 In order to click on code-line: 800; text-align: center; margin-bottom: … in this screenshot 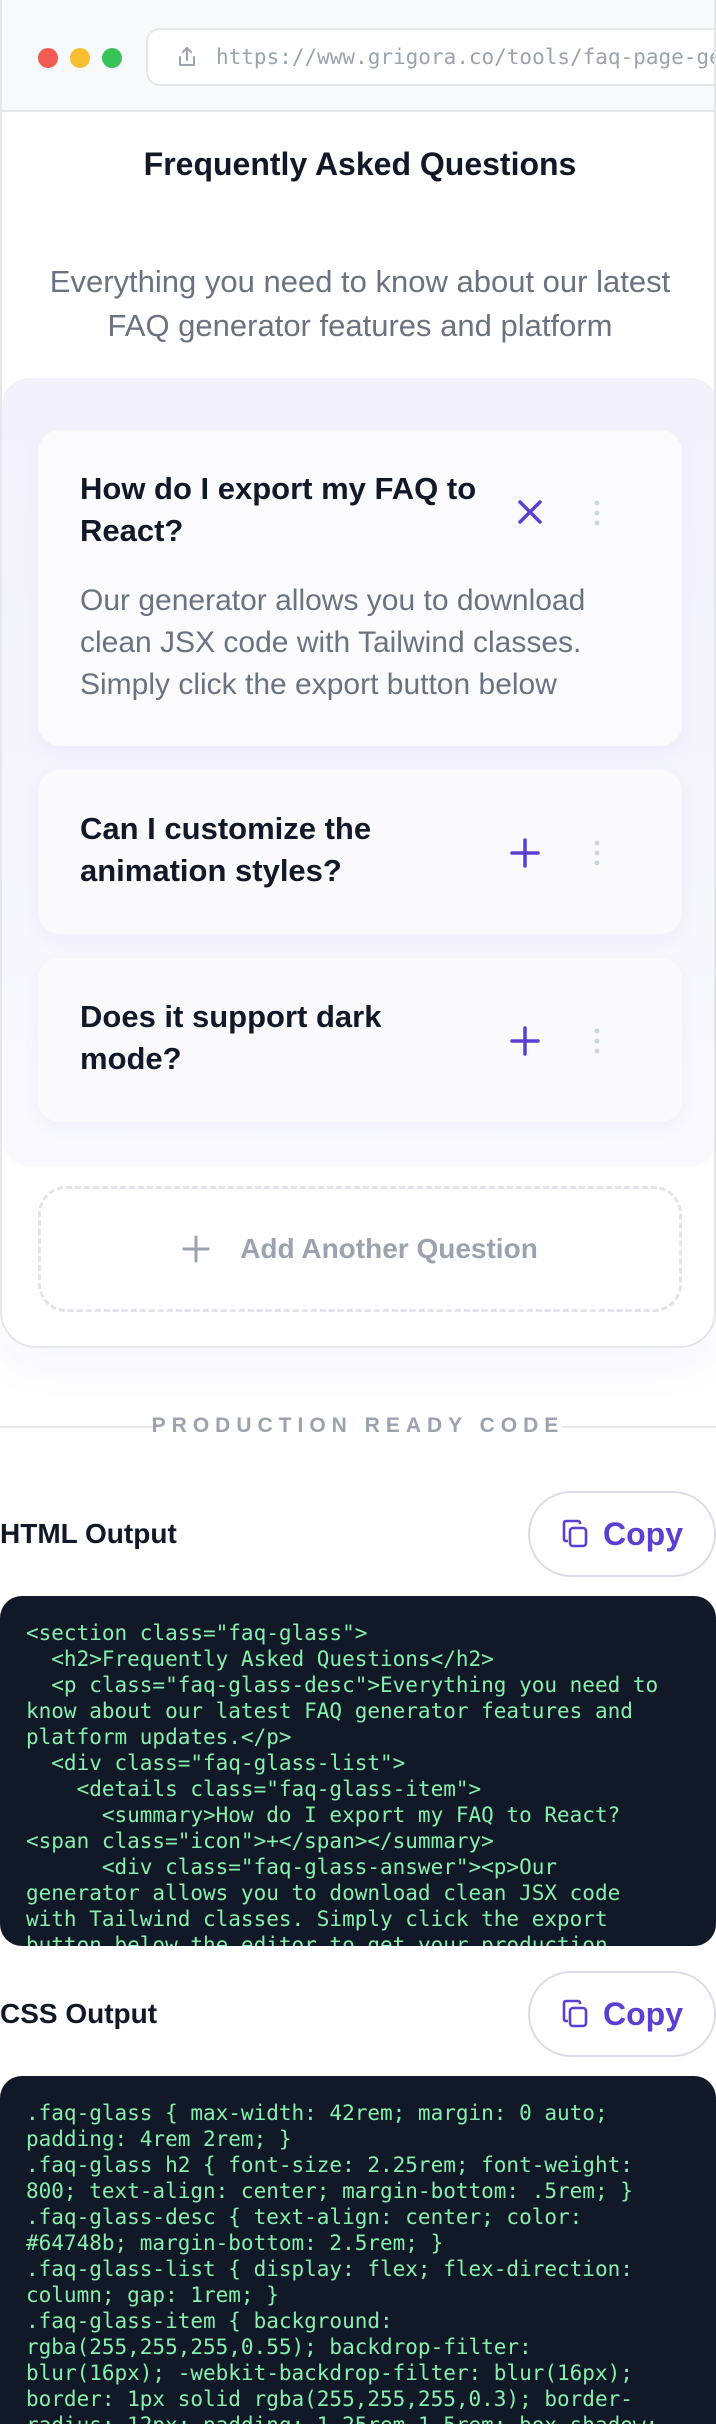, I will do `click(329, 2191)`.